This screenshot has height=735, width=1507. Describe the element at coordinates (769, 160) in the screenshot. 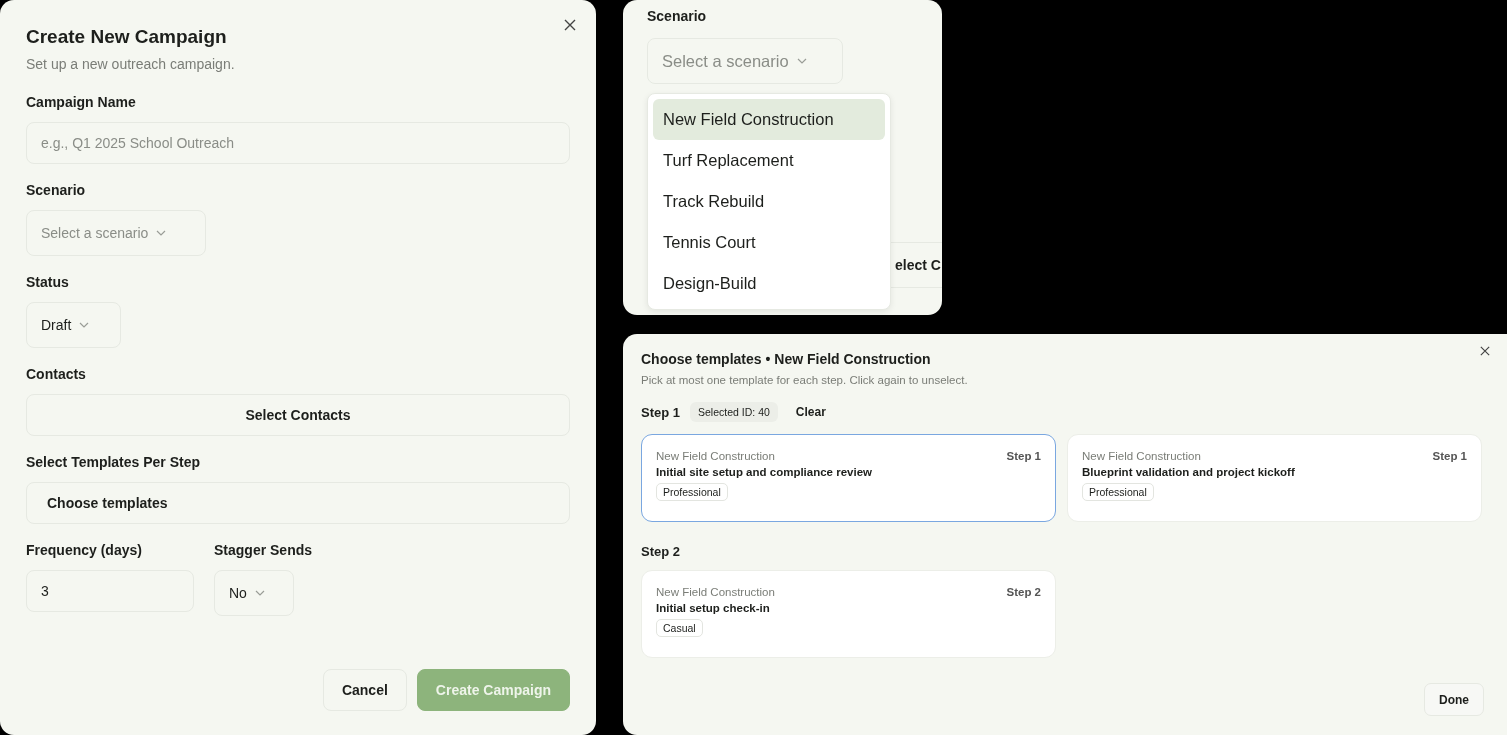

I see `menu-option: Turf Replacement` at that location.